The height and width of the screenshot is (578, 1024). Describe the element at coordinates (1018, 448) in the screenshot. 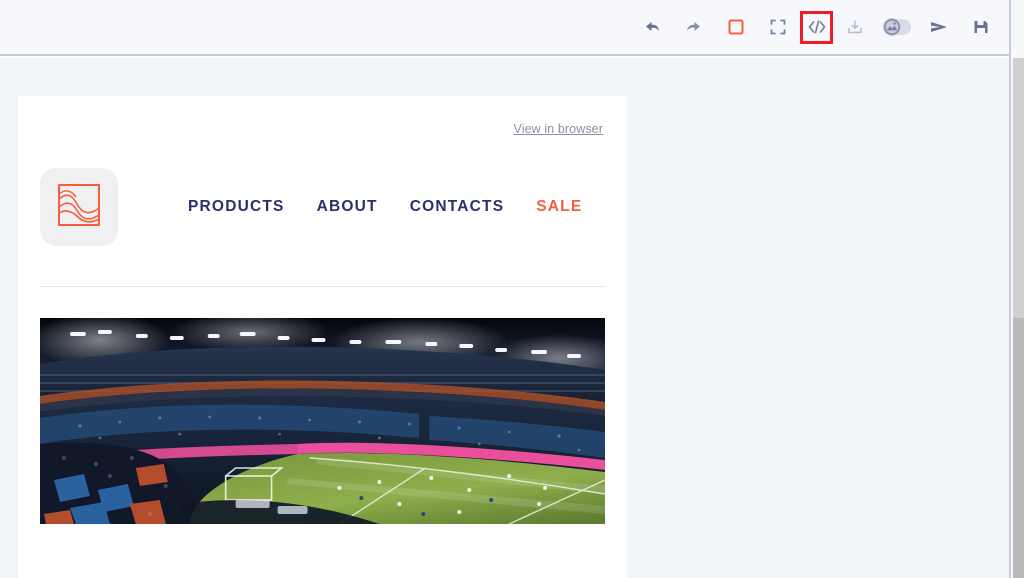

I see `scrollbar-thumb-lower` at that location.